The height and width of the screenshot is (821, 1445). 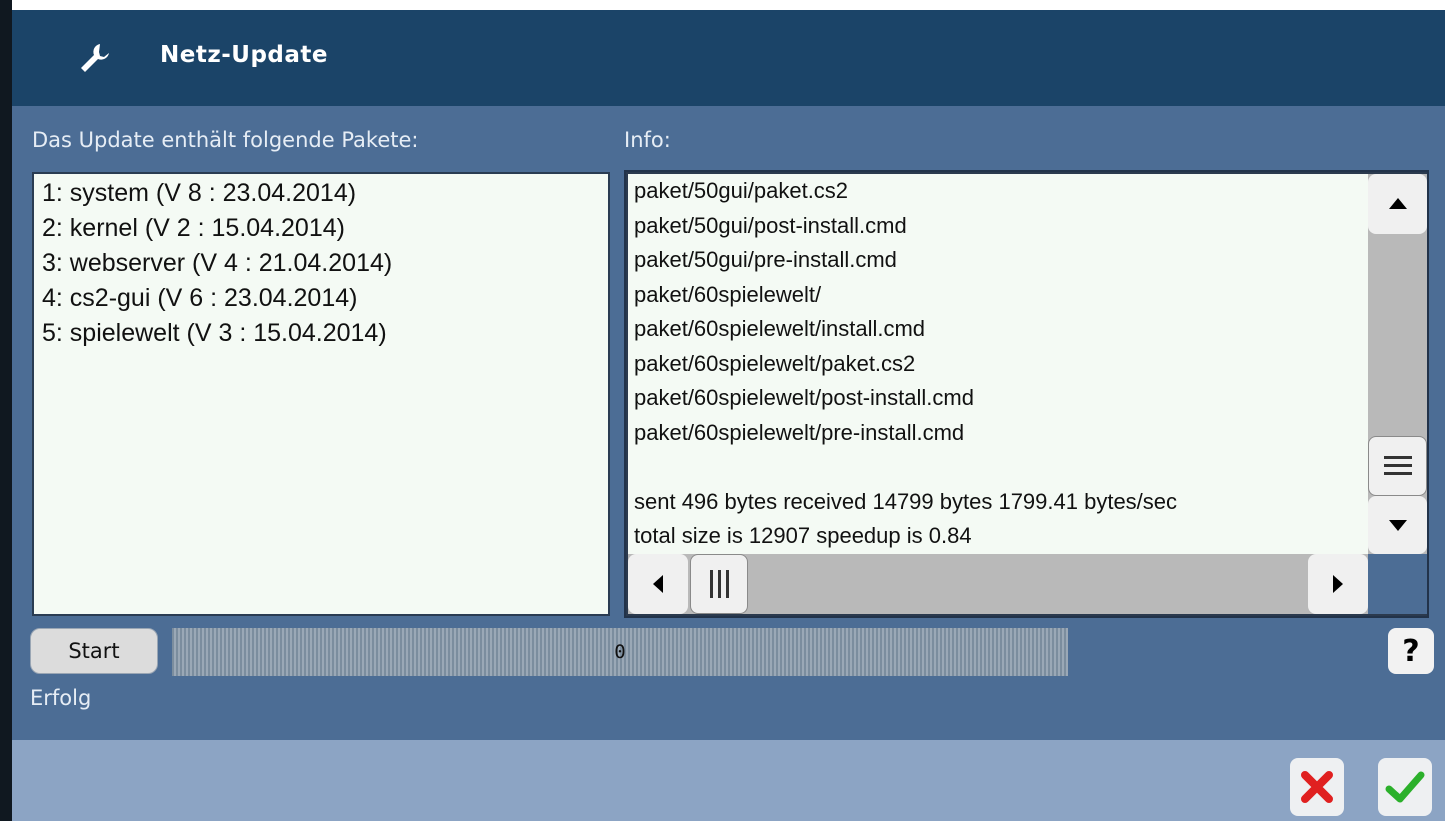 What do you see at coordinates (722, 5) in the screenshot?
I see `screen-top-edge` at bounding box center [722, 5].